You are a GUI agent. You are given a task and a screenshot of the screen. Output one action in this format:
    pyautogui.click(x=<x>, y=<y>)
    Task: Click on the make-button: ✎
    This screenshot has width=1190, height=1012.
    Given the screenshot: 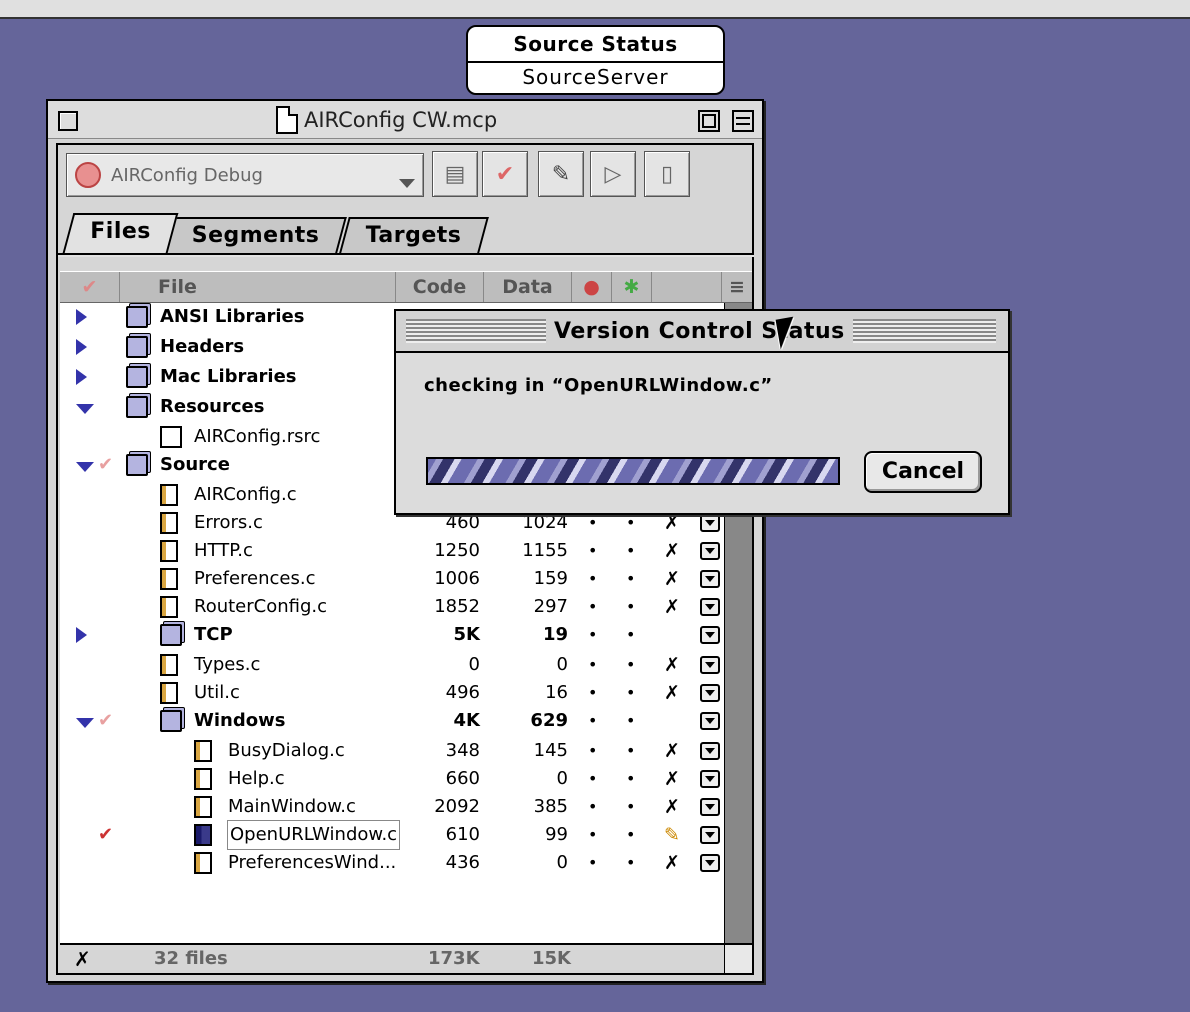 What is the action you would take?
    pyautogui.click(x=561, y=174)
    